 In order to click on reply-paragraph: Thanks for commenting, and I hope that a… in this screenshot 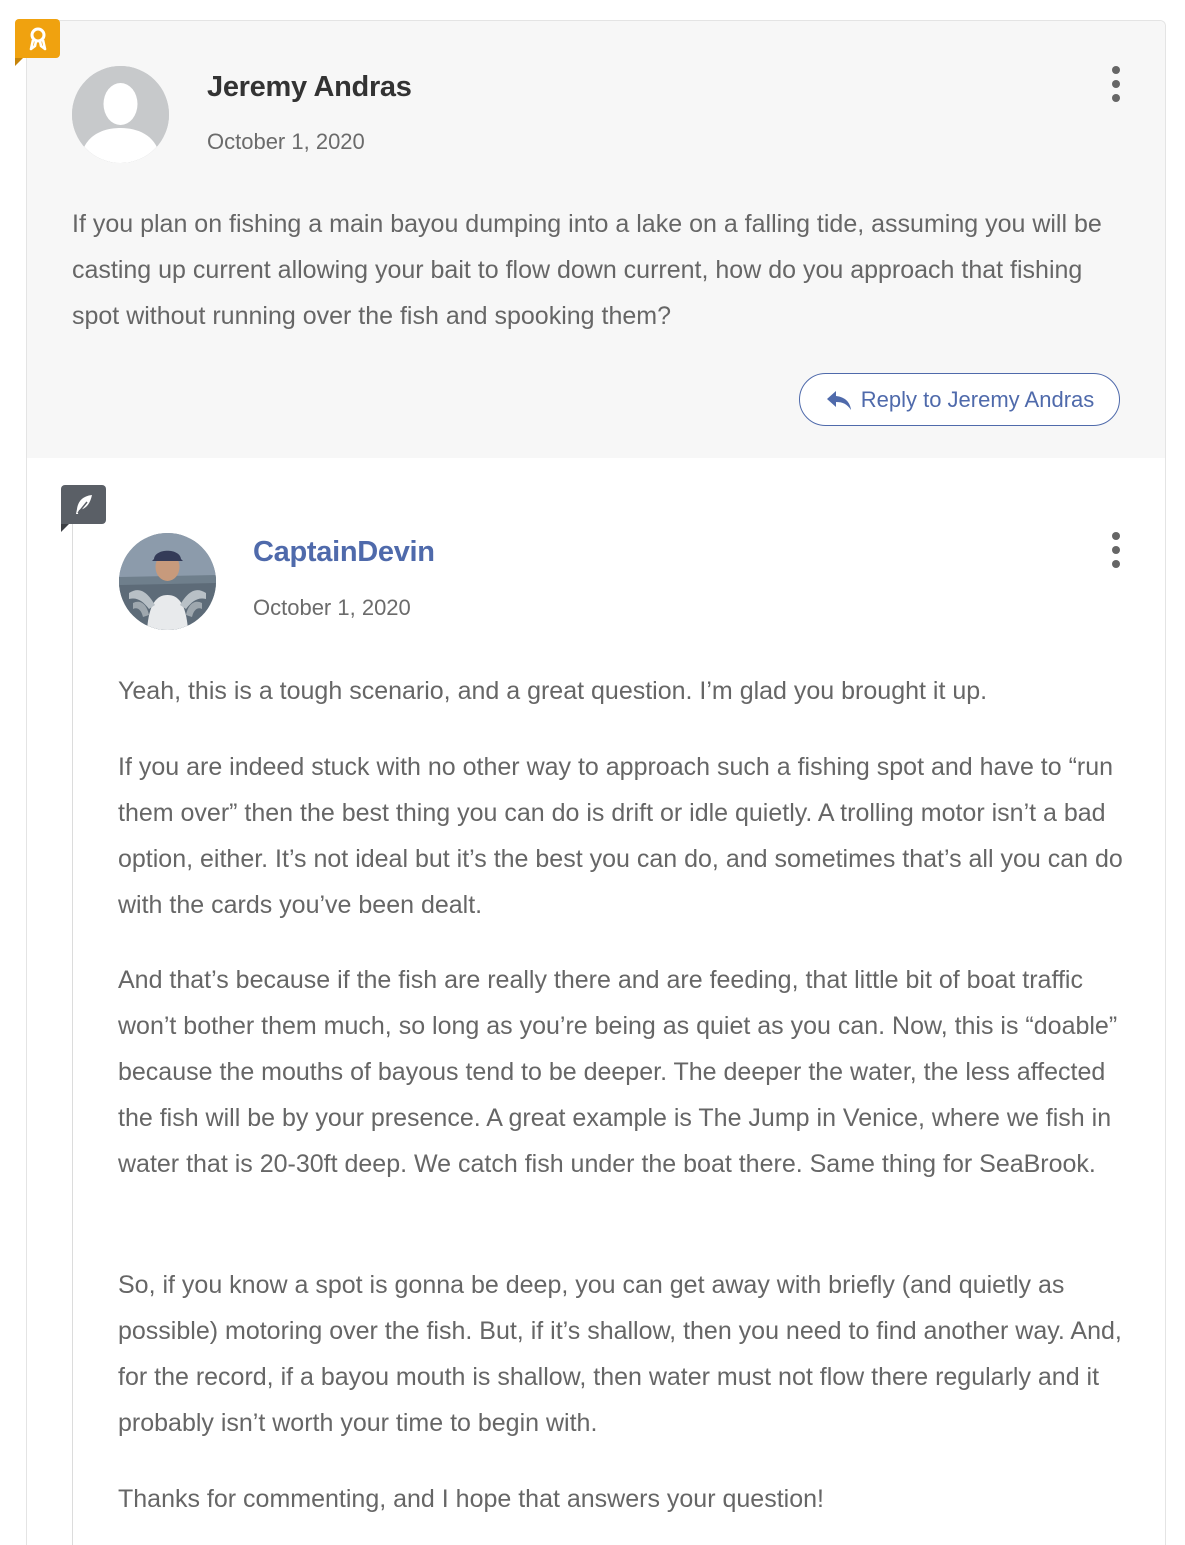, I will do `click(471, 1499)`.